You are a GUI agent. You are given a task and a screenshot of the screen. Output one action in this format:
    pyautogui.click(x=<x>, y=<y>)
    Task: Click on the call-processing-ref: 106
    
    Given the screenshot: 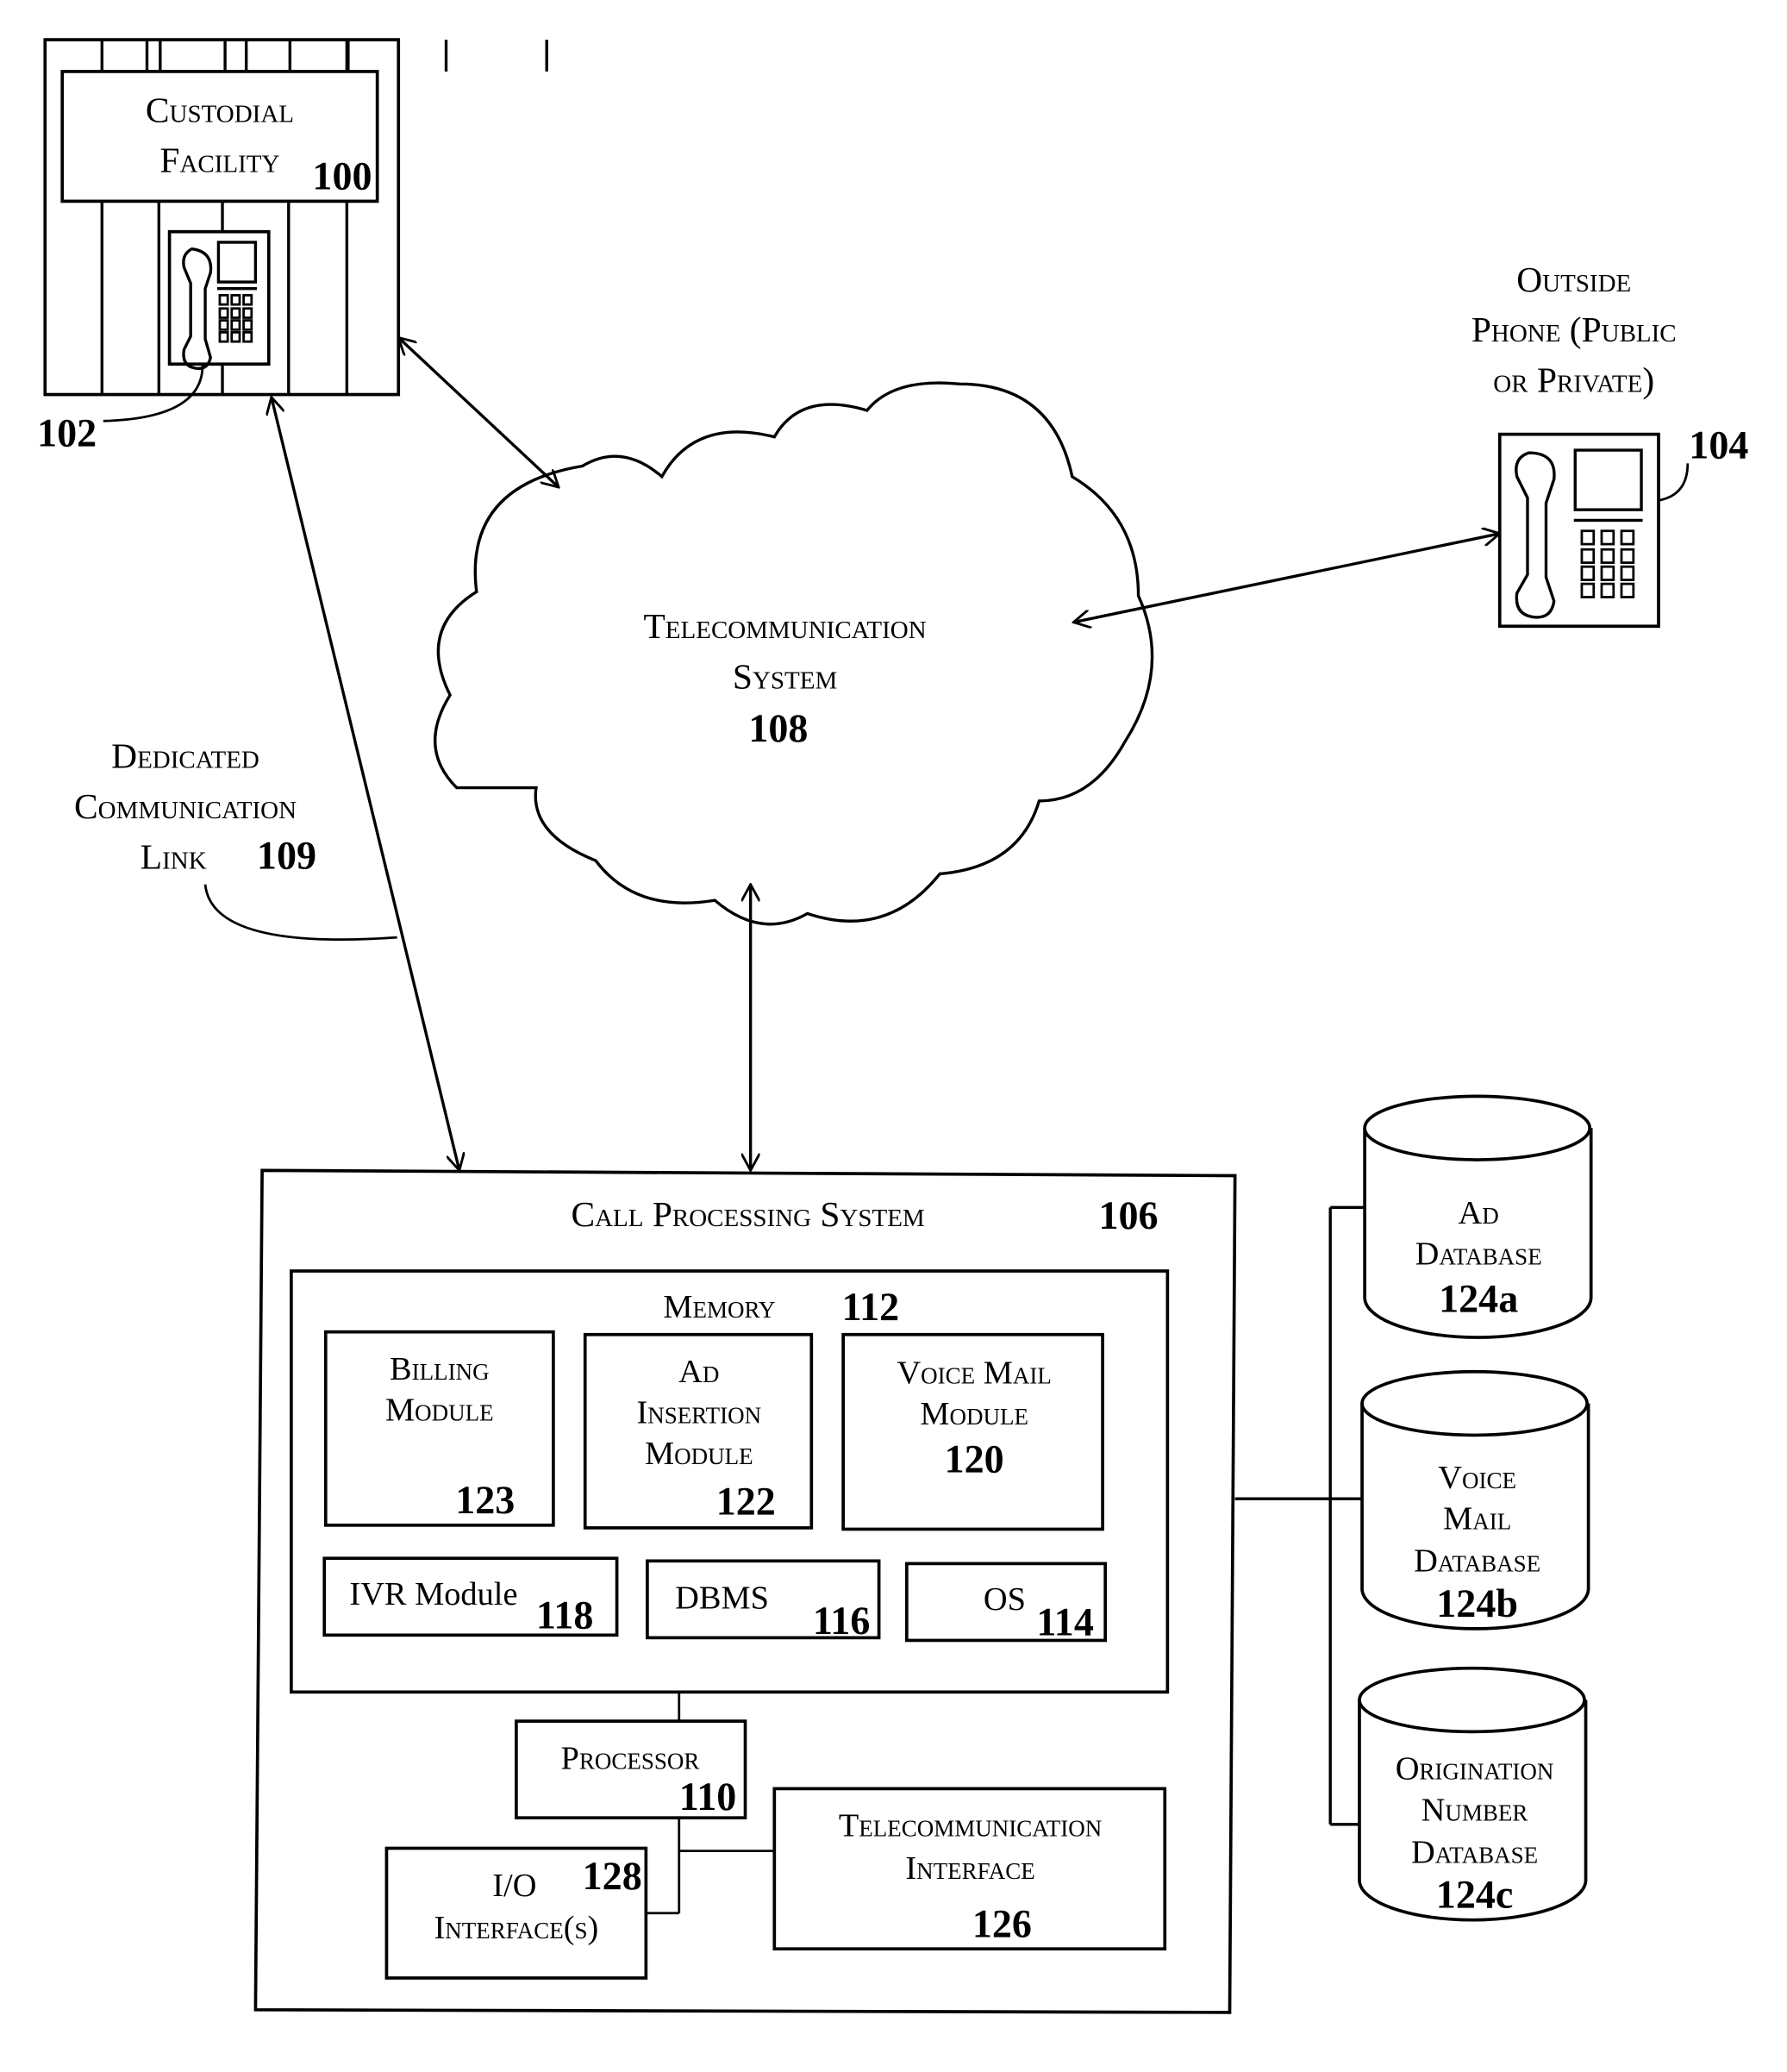 What is the action you would take?
    pyautogui.click(x=1128, y=1215)
    